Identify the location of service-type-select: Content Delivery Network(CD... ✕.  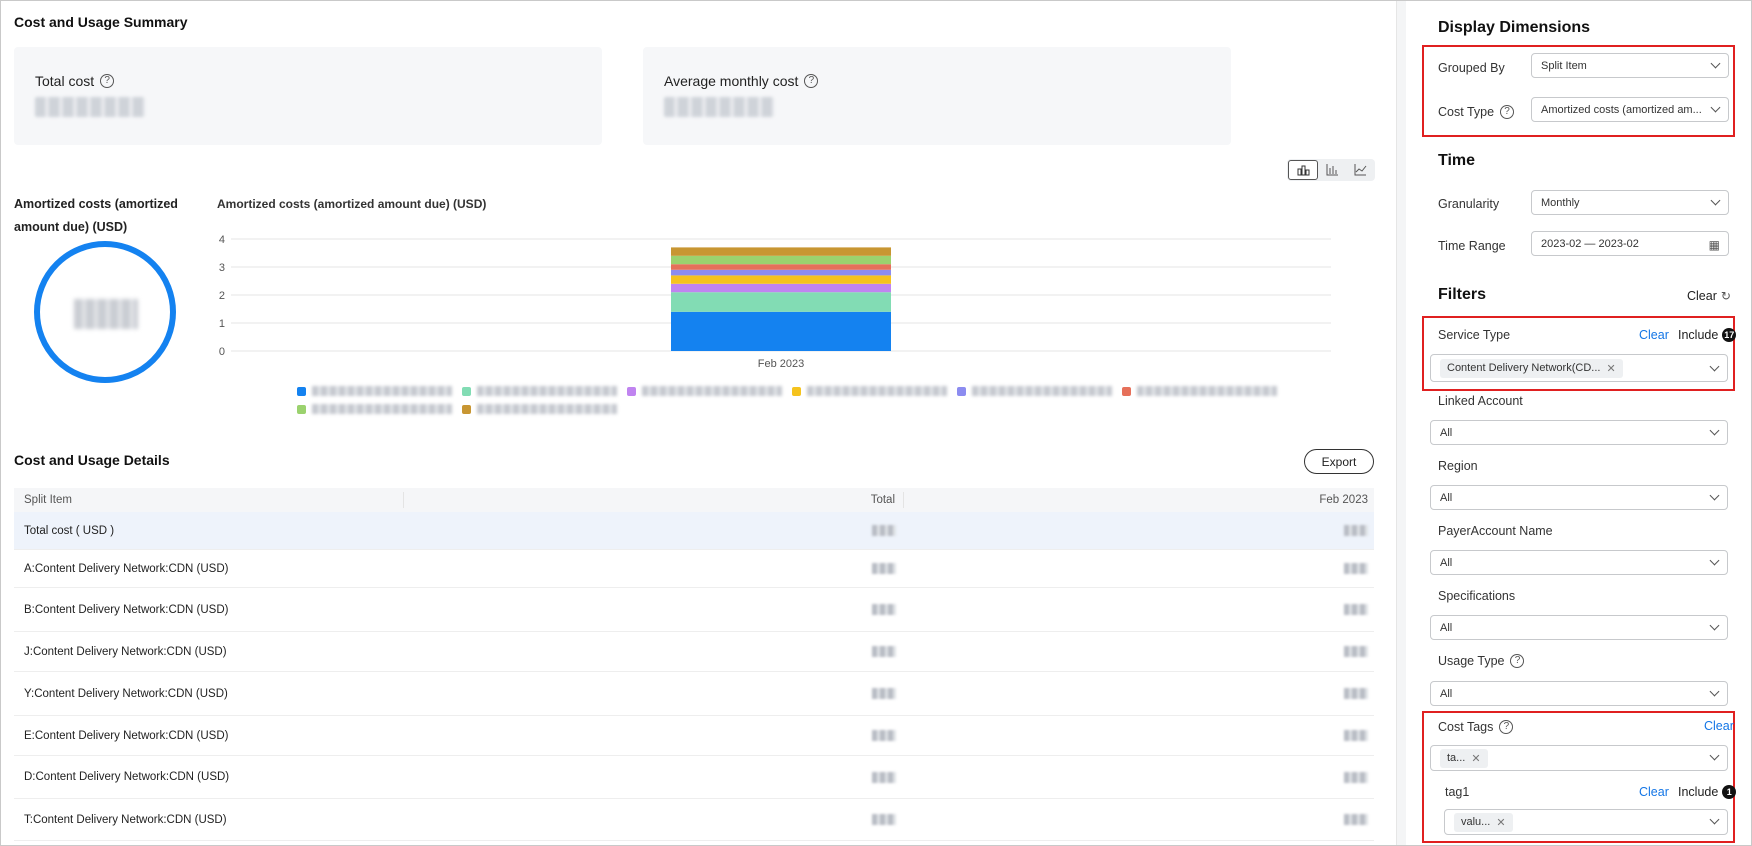
(1579, 368).